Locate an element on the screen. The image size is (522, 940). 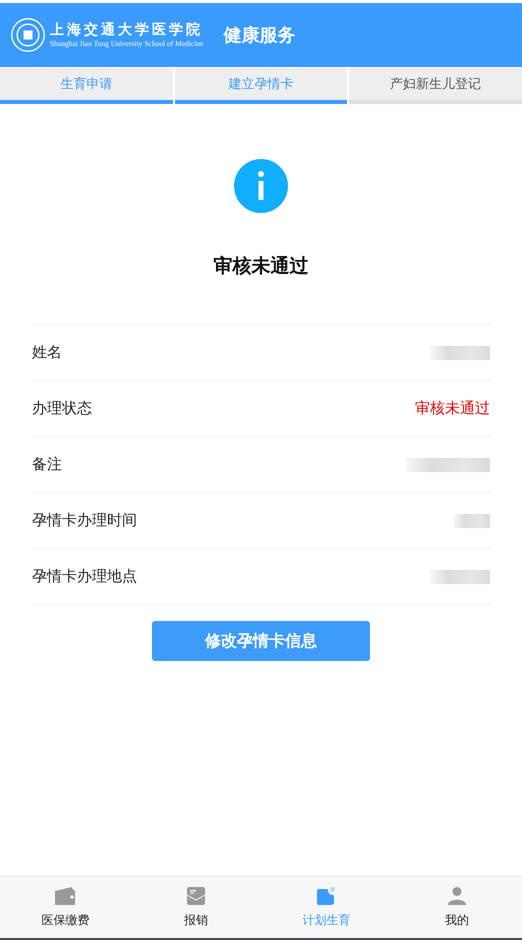
page-title: 健康服务 is located at coordinates (259, 35).